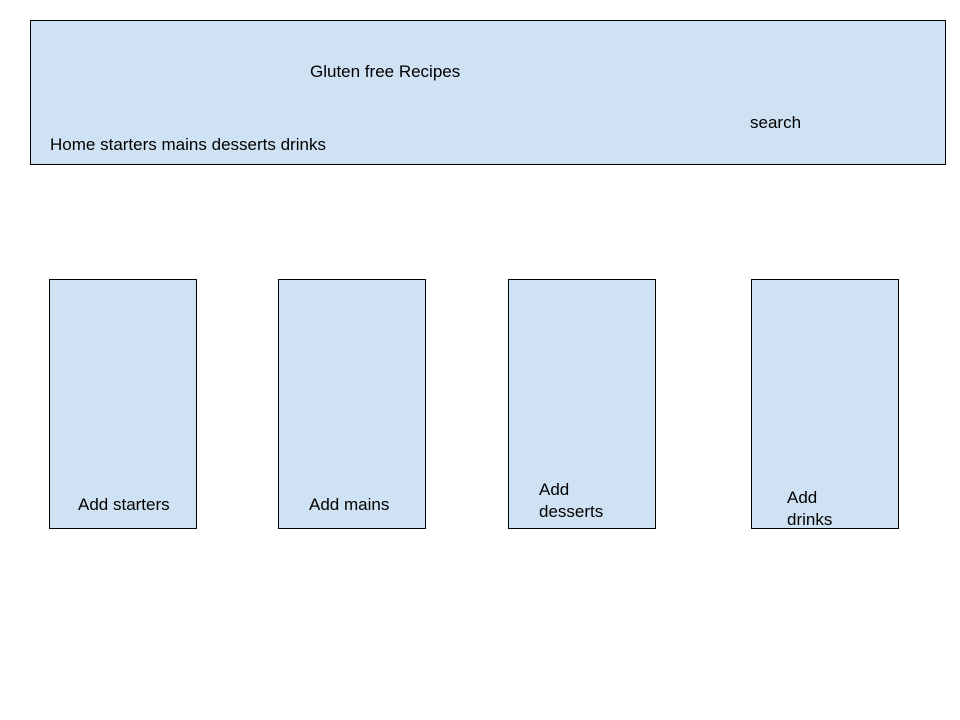 The height and width of the screenshot is (720, 960). Describe the element at coordinates (571, 511) in the screenshot. I see `add-desserts-label-line2: desserts` at that location.